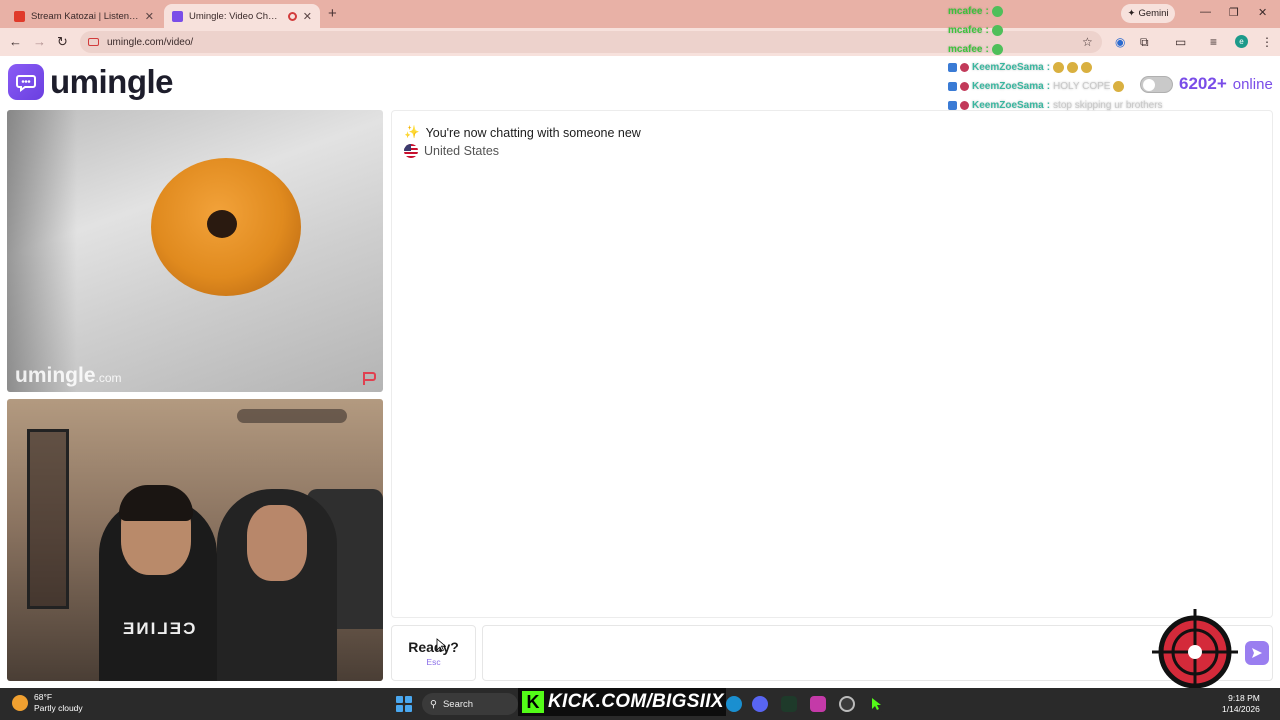 The width and height of the screenshot is (1280, 720). I want to click on minimize-icon: —, so click(1205, 12).